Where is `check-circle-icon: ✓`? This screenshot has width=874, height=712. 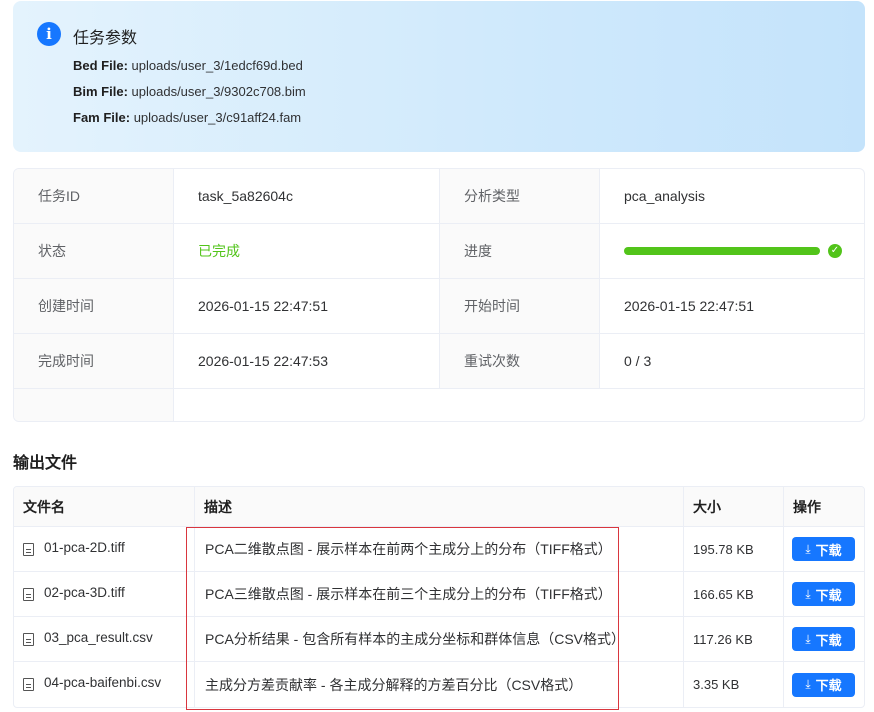 check-circle-icon: ✓ is located at coordinates (835, 251).